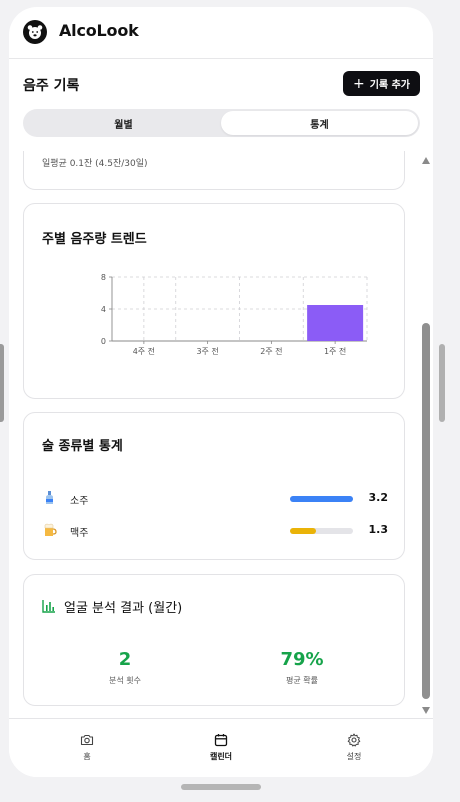  What do you see at coordinates (125, 680) in the screenshot?
I see `analysis-count-label: 분석 횟수` at bounding box center [125, 680].